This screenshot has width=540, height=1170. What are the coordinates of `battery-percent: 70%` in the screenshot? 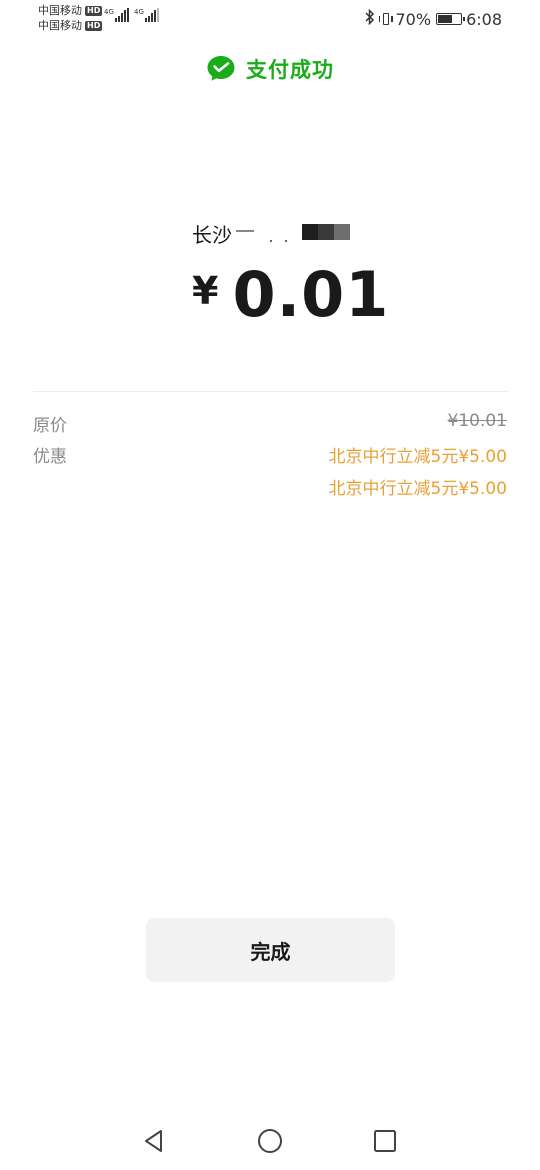 It's located at (413, 19).